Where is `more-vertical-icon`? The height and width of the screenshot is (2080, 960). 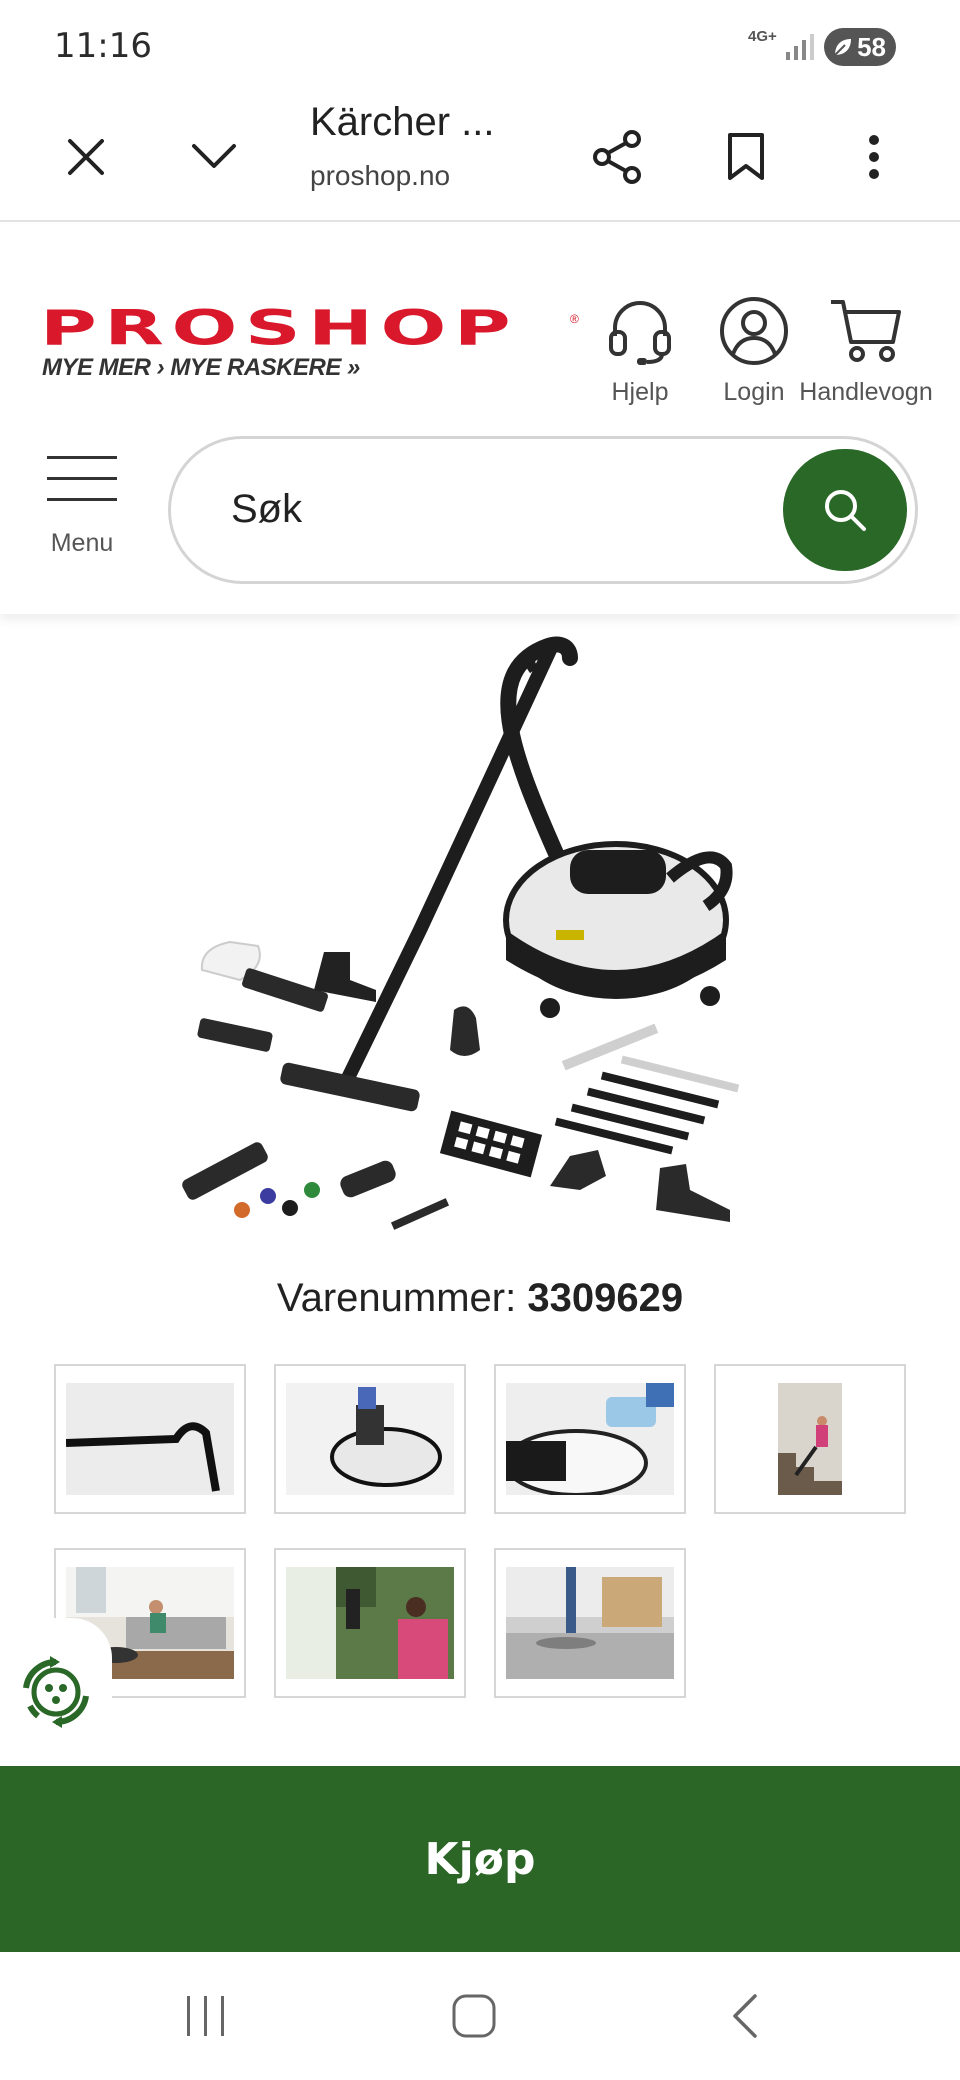
more-vertical-icon is located at coordinates (874, 157).